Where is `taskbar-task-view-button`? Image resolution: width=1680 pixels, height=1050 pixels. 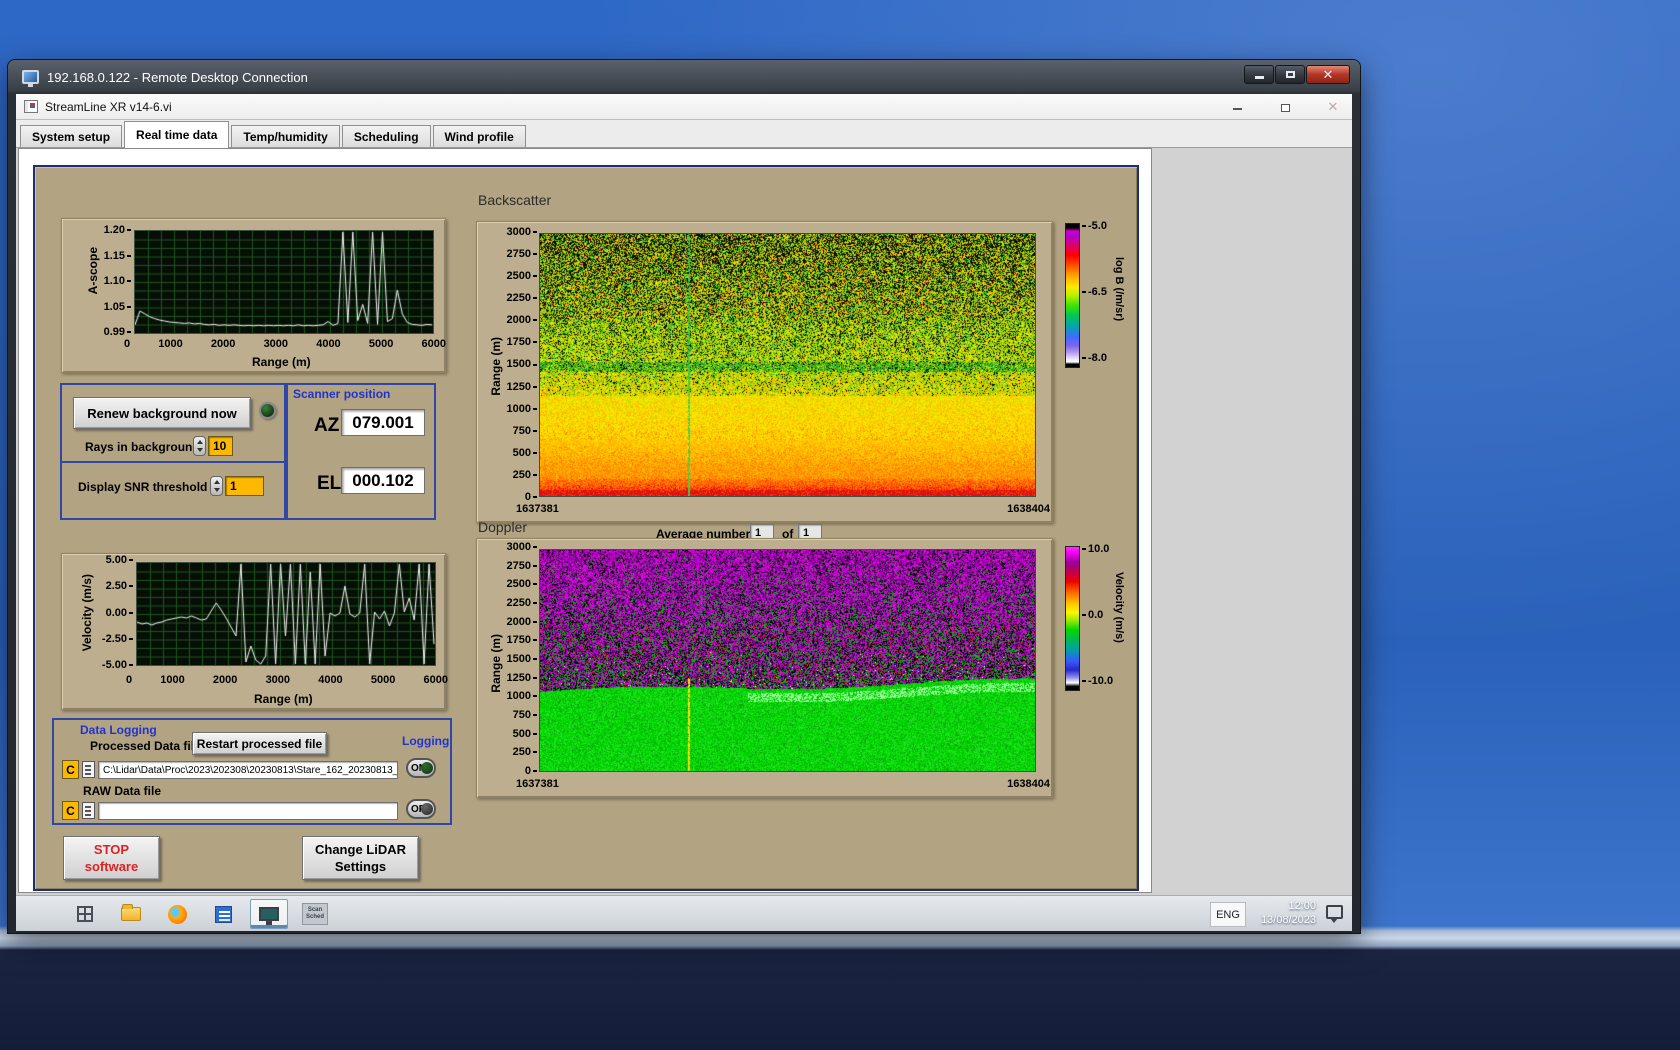 taskbar-task-view-button is located at coordinates (85, 914).